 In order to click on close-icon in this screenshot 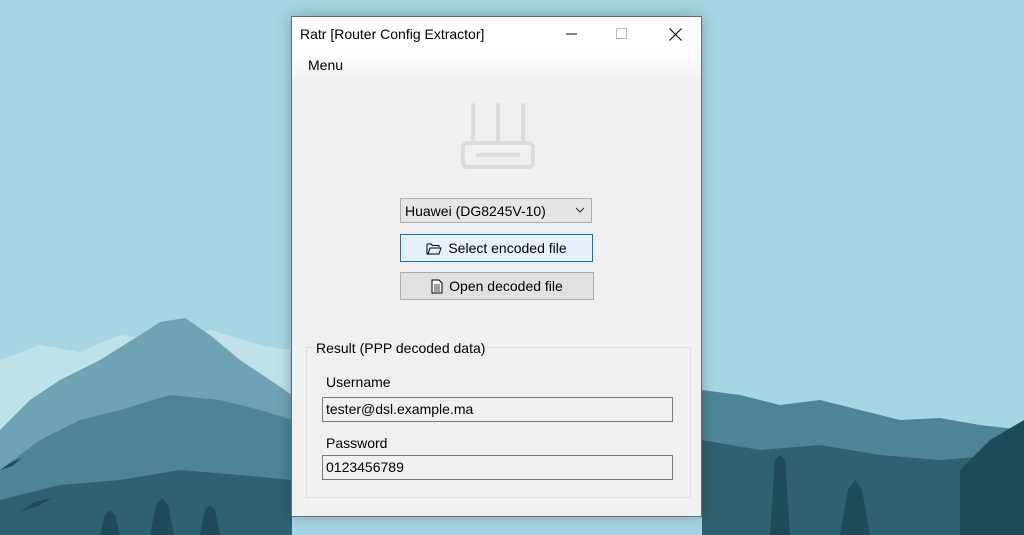, I will do `click(675, 34)`.